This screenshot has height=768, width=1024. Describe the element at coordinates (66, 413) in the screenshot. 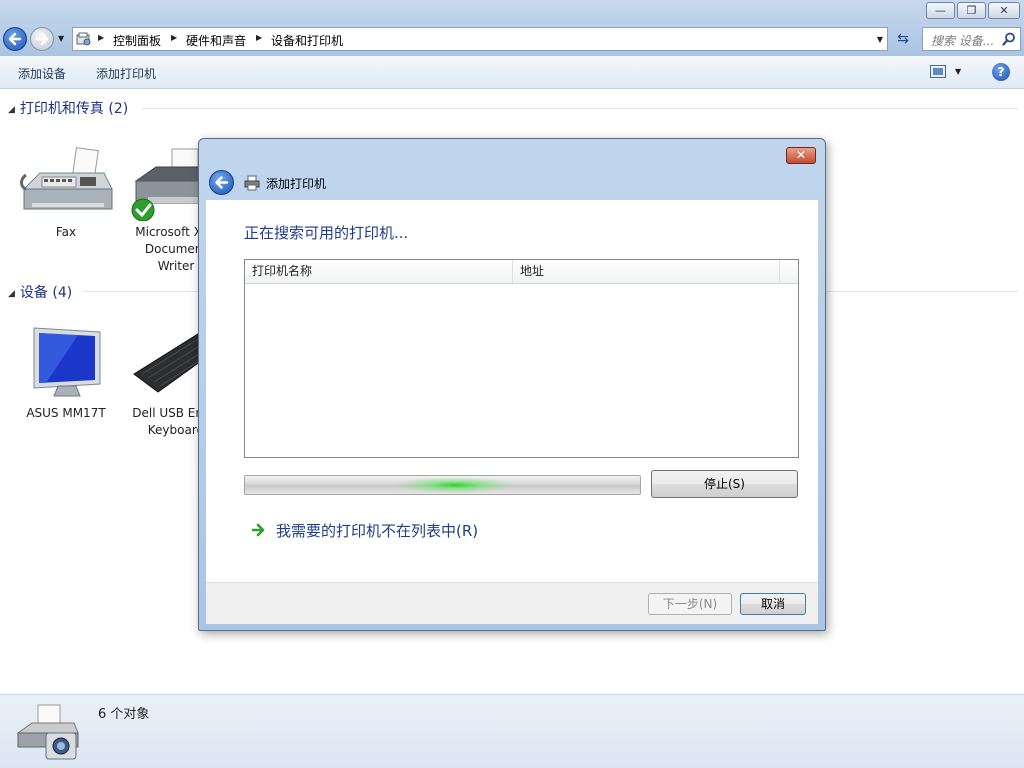

I see `device-label: ASUS MM17T` at that location.